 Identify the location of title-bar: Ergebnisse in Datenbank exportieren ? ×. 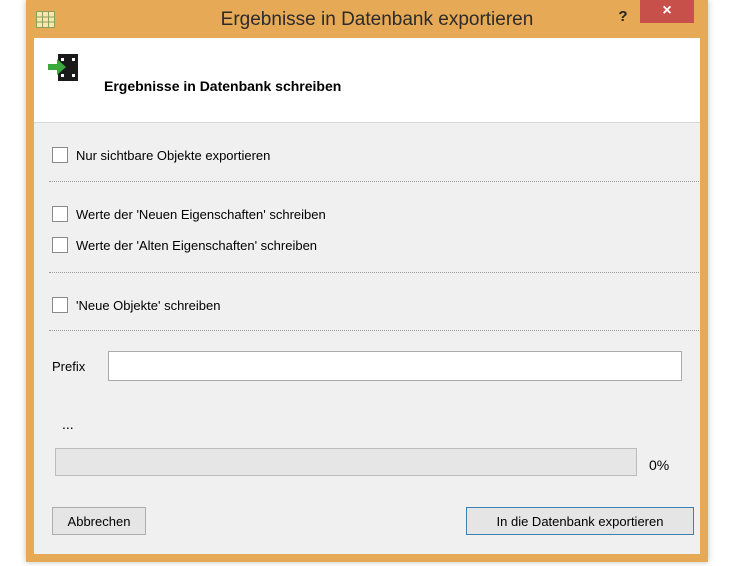
(367, 19).